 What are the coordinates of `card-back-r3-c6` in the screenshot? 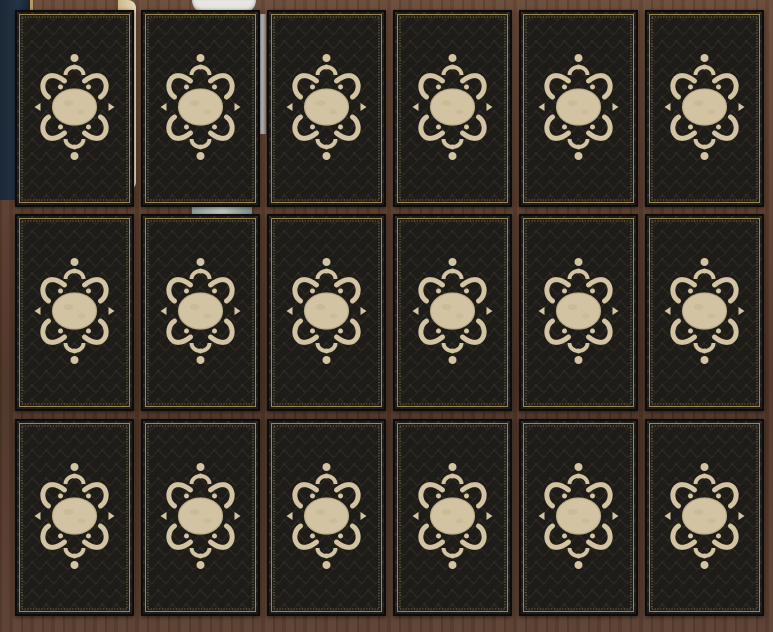 It's located at (704, 517).